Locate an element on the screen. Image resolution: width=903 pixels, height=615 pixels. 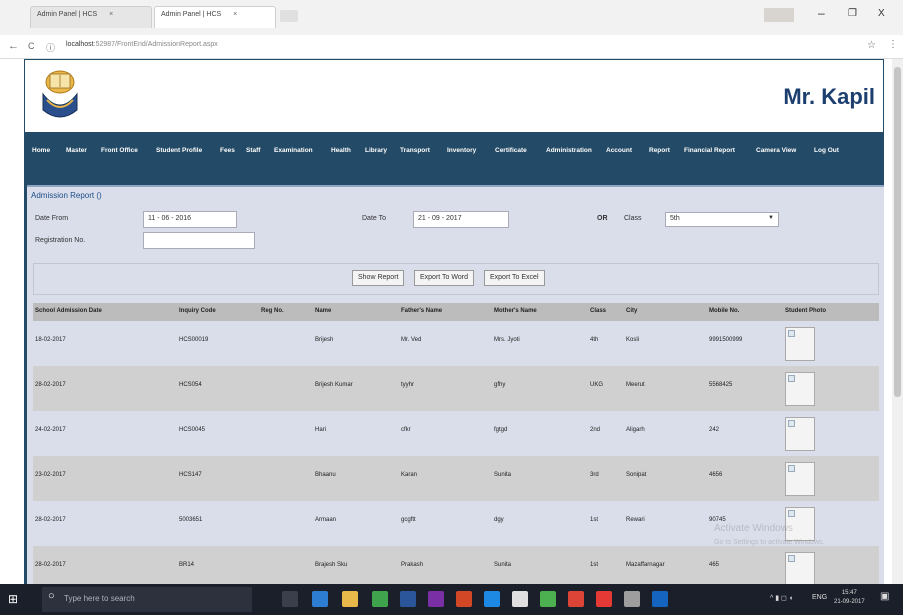
chrome-icon is located at coordinates (576, 599).